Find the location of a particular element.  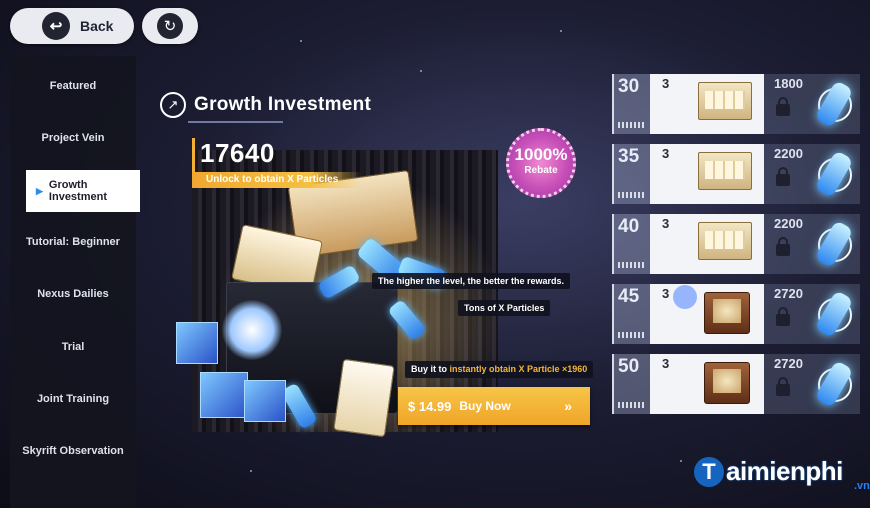

rebate-badge: 1000% Rebate is located at coordinates (541, 163).